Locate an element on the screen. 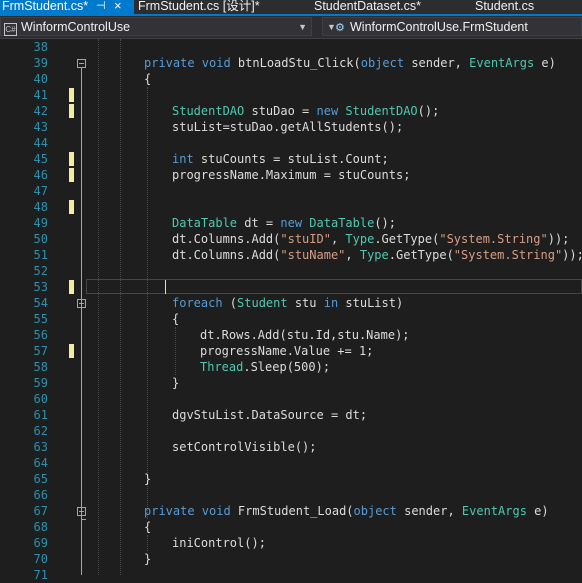 This screenshot has height=583, width=582. code-line: 65 } is located at coordinates (291, 479).